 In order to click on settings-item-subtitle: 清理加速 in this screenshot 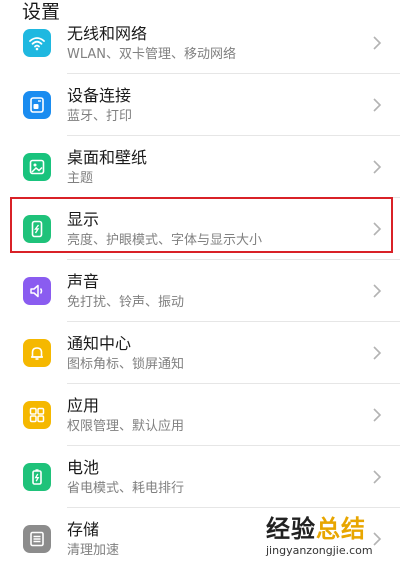, I will do `click(93, 550)`.